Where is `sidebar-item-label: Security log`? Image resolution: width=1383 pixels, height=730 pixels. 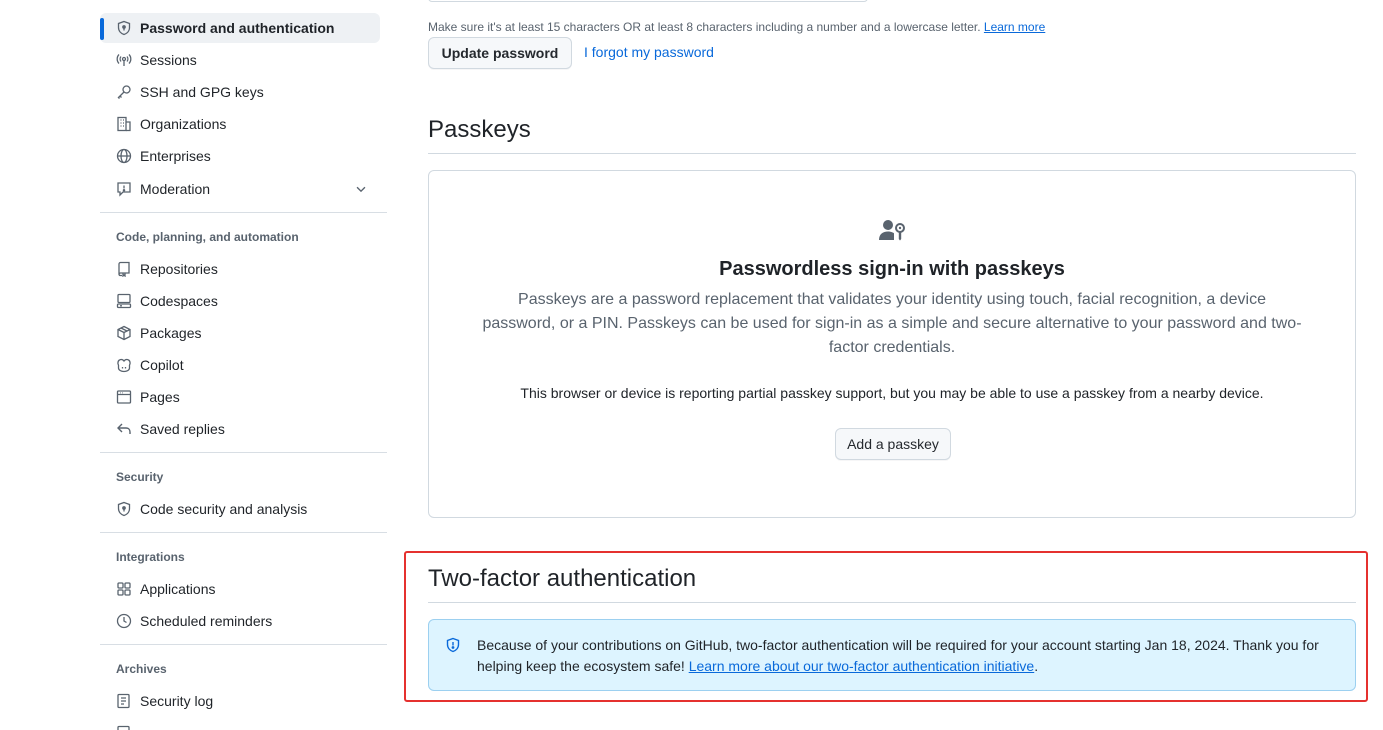
sidebar-item-label: Security log is located at coordinates (177, 701).